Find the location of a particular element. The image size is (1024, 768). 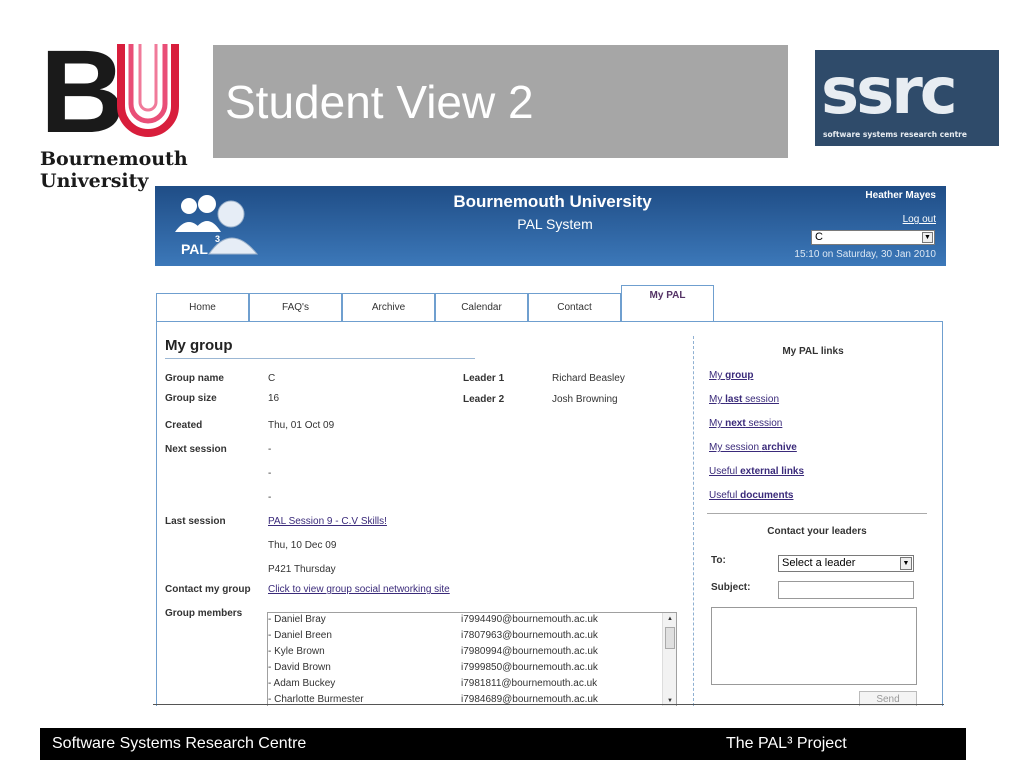

link-my-last-session: My last session is located at coordinates (744, 399).